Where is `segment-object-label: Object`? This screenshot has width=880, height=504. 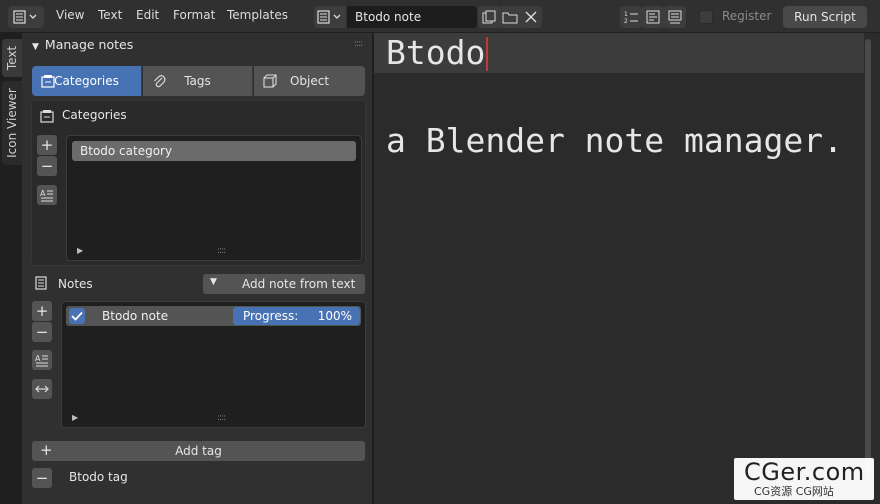 segment-object-label: Object is located at coordinates (309, 81).